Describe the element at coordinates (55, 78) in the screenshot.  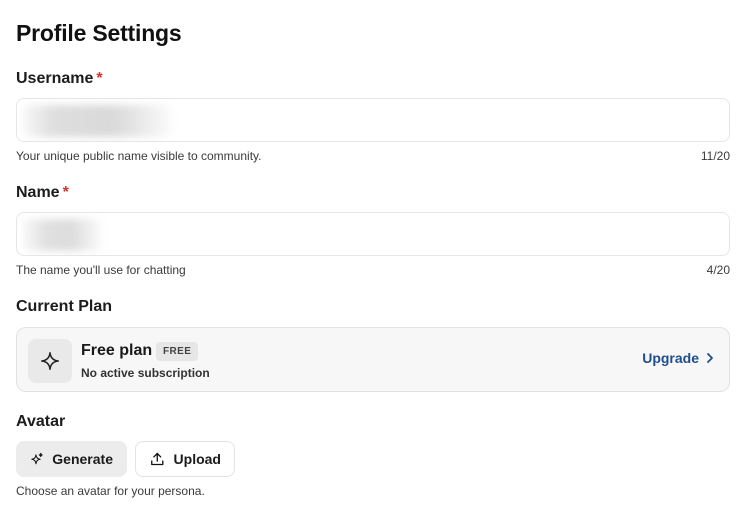
I see `username-label-text: Username` at that location.